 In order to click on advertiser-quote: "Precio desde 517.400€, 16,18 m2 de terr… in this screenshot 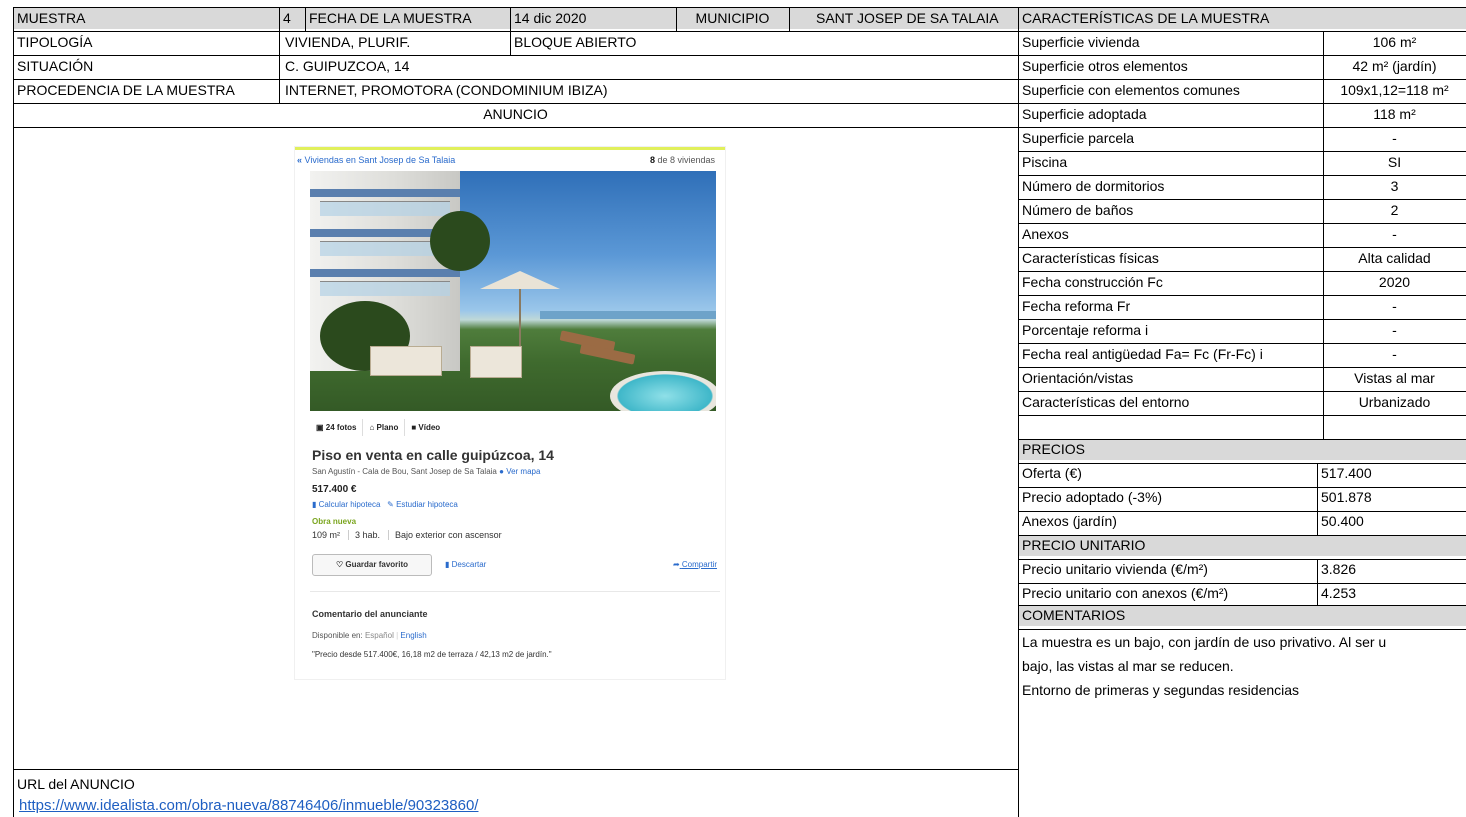, I will do `click(432, 654)`.